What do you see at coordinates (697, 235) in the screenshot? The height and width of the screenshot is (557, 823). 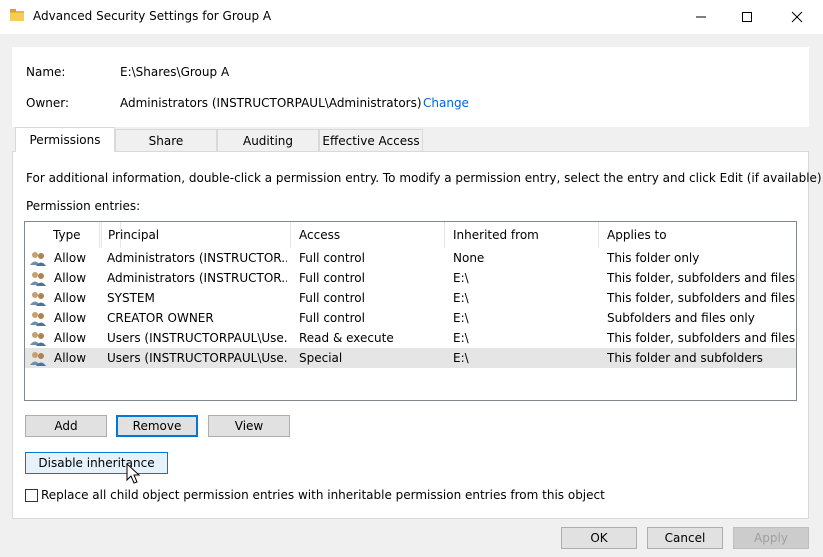 I see `column-header-applies-to: Applies to` at bounding box center [697, 235].